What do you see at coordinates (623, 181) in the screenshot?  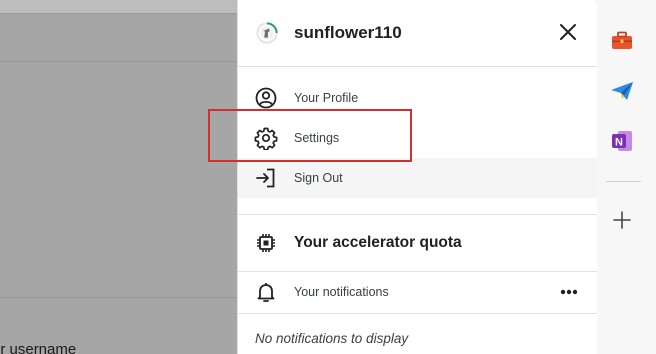 I see `sidebar-divider` at bounding box center [623, 181].